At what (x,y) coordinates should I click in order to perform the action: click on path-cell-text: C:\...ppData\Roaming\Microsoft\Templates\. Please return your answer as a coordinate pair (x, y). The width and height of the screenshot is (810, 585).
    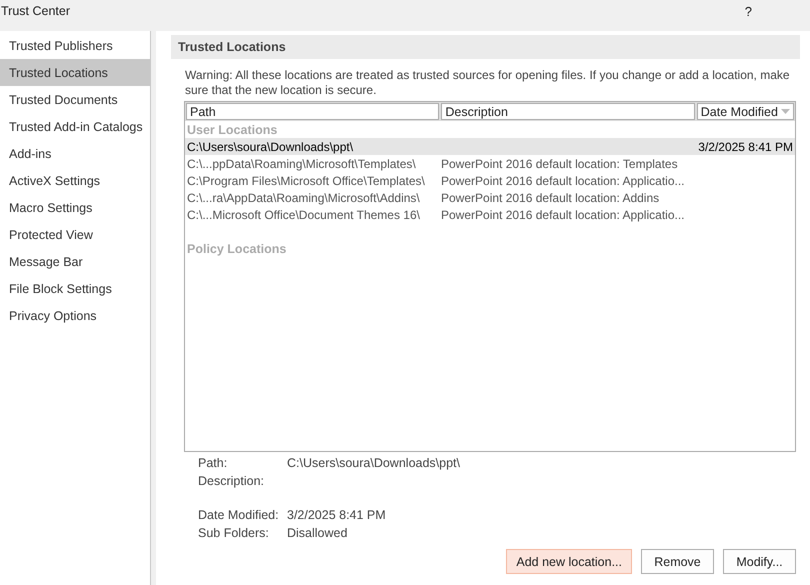
    Looking at the image, I should click on (301, 163).